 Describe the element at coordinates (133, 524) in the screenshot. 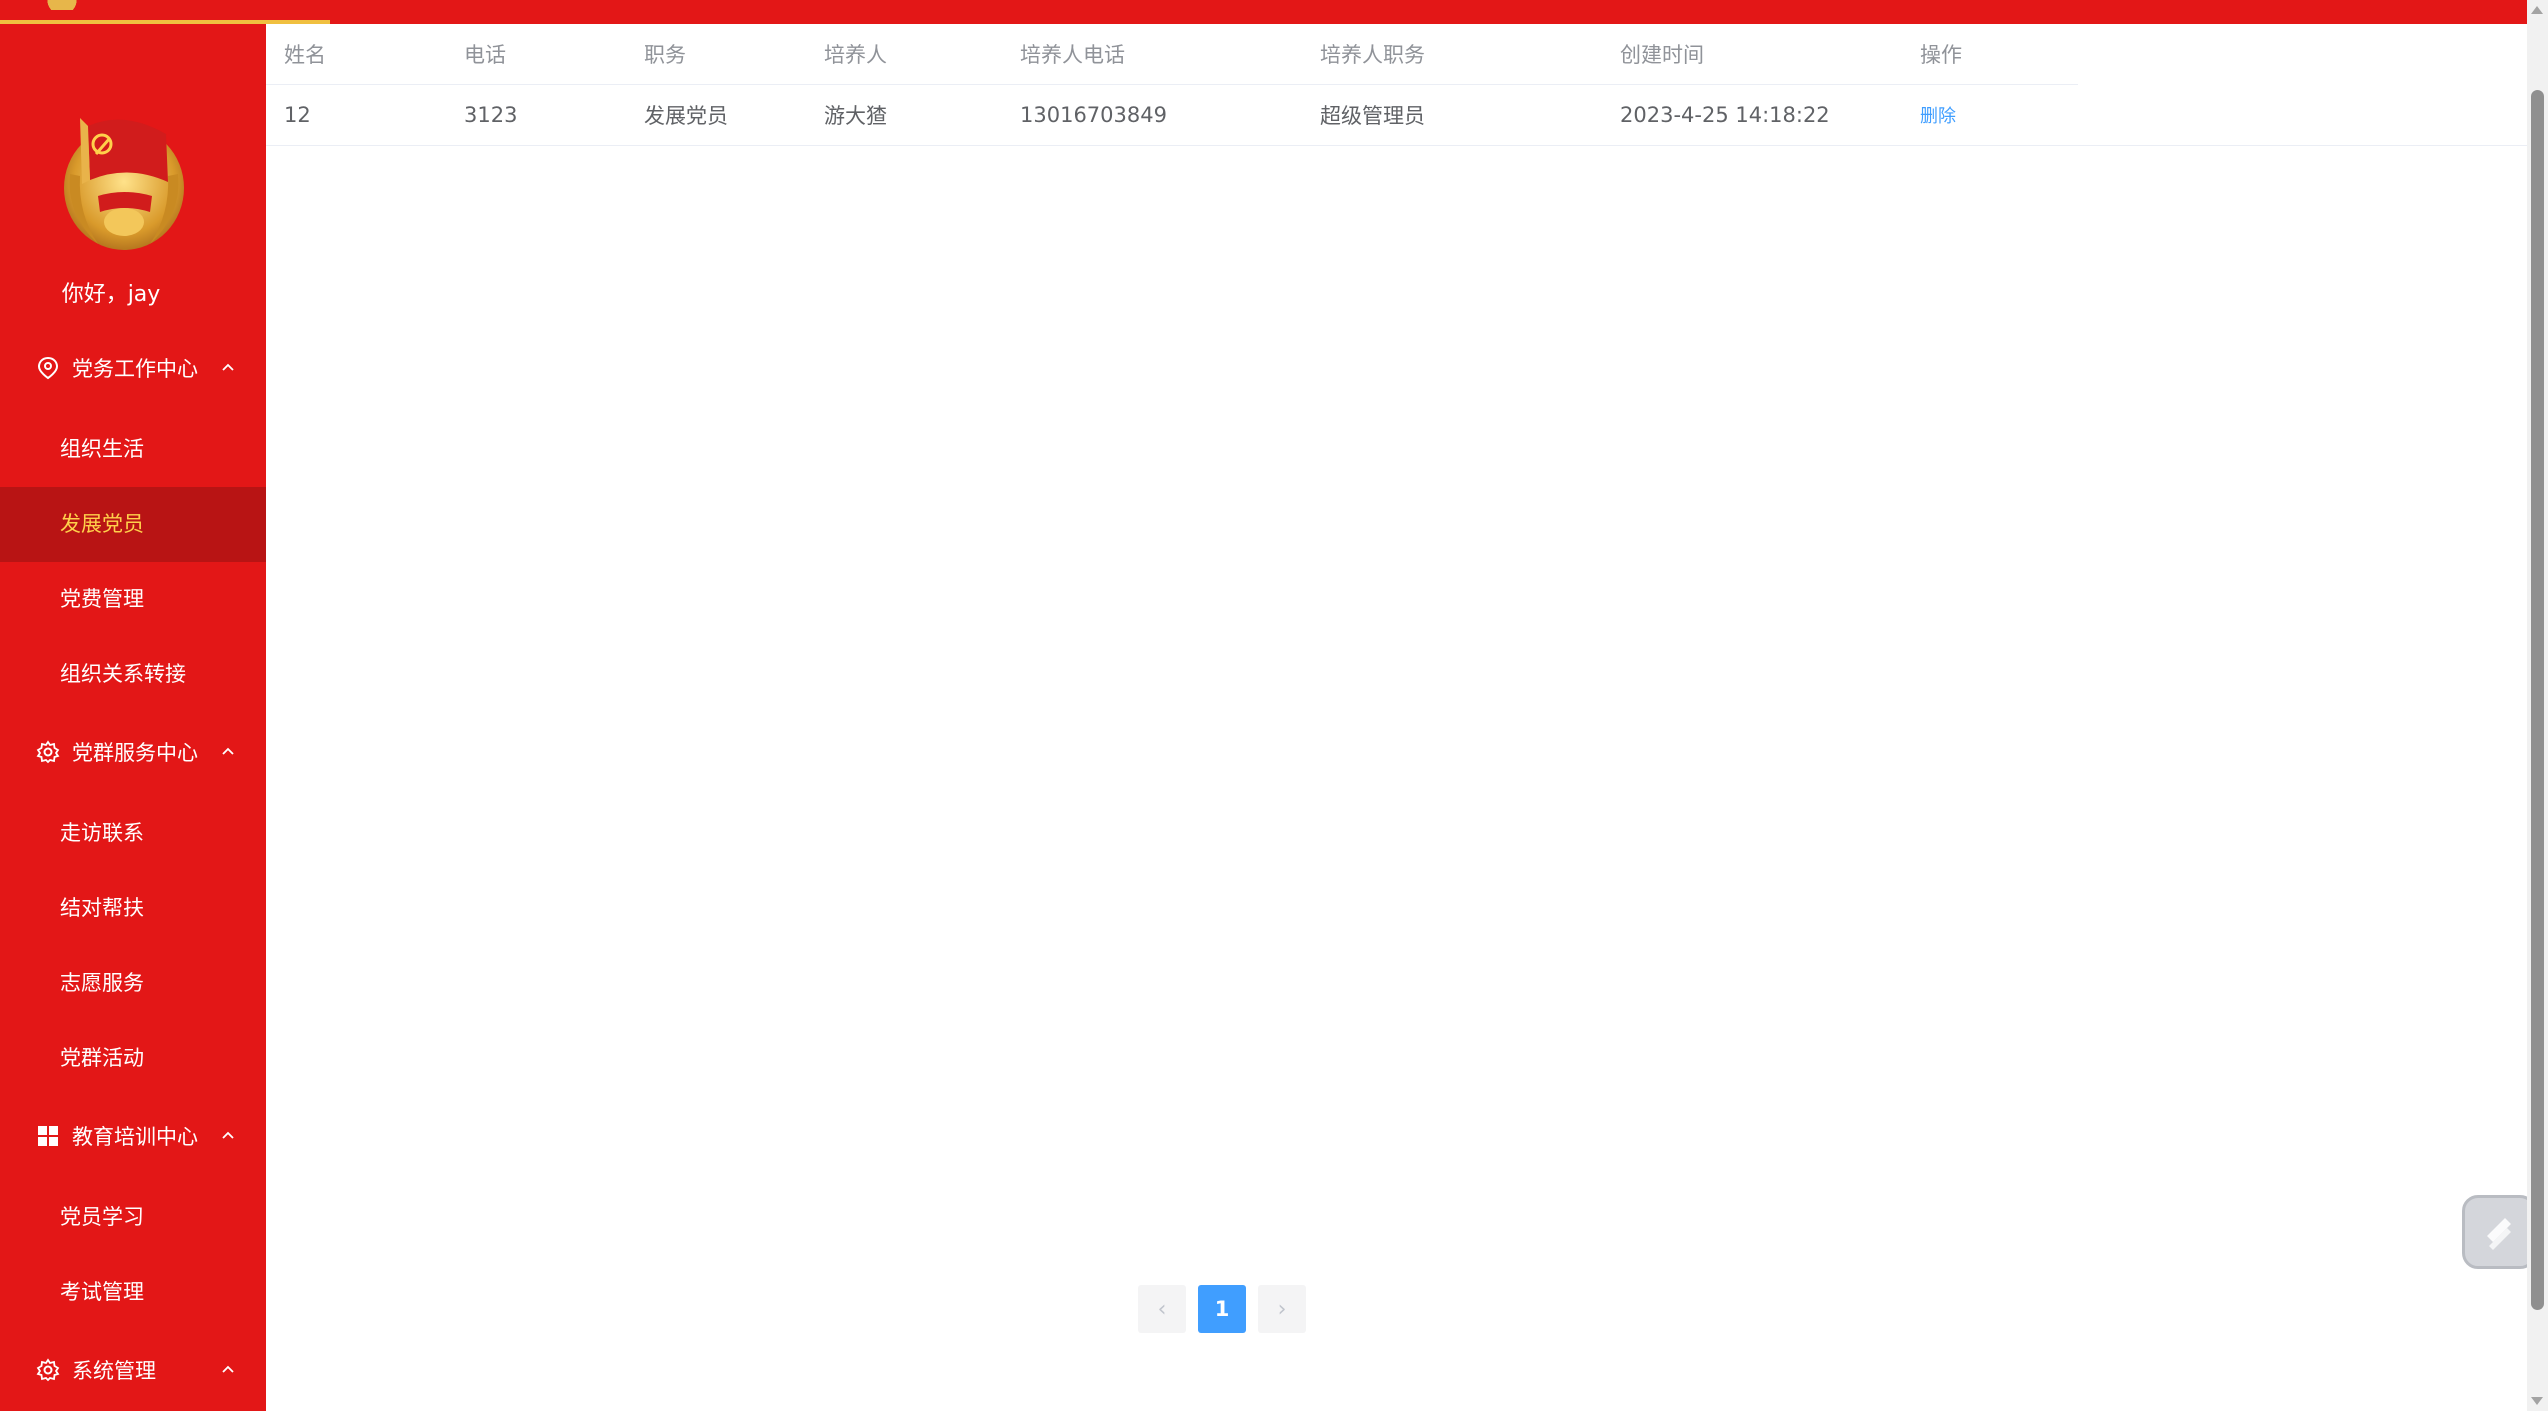

I see `sidebar-item-develop-members: 发展党员` at that location.